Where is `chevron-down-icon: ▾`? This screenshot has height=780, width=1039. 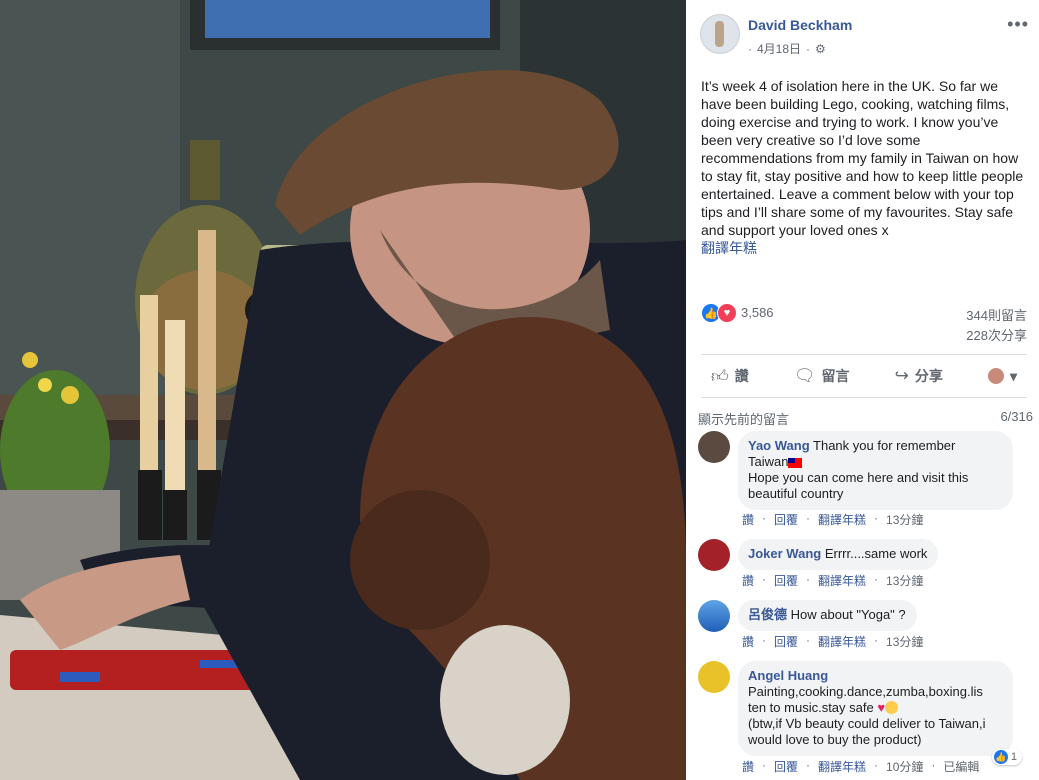
chevron-down-icon: ▾ is located at coordinates (1013, 375).